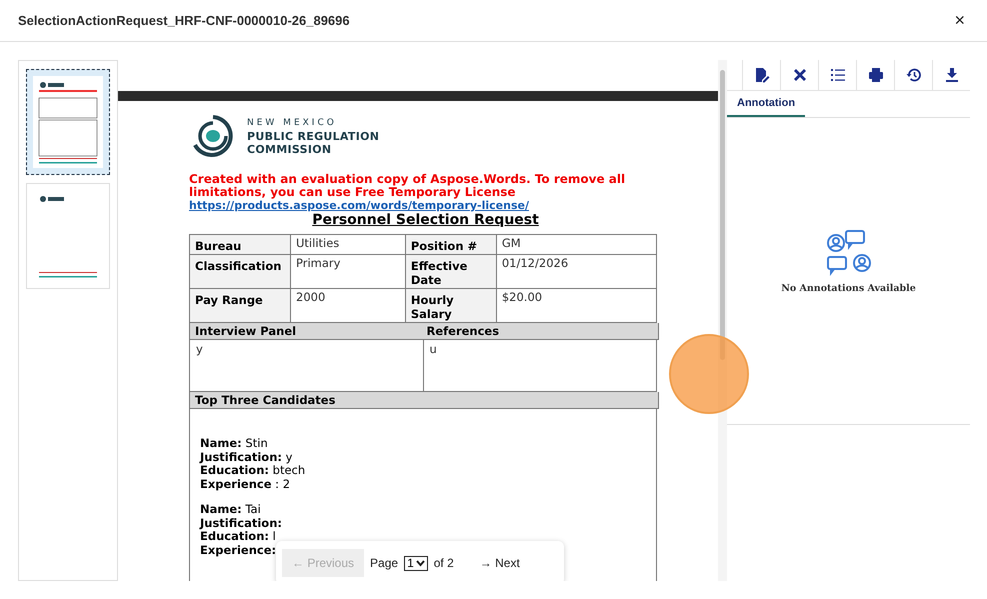 The width and height of the screenshot is (987, 599). What do you see at coordinates (450, 305) in the screenshot?
I see `table-cell: Hourly Salary` at bounding box center [450, 305].